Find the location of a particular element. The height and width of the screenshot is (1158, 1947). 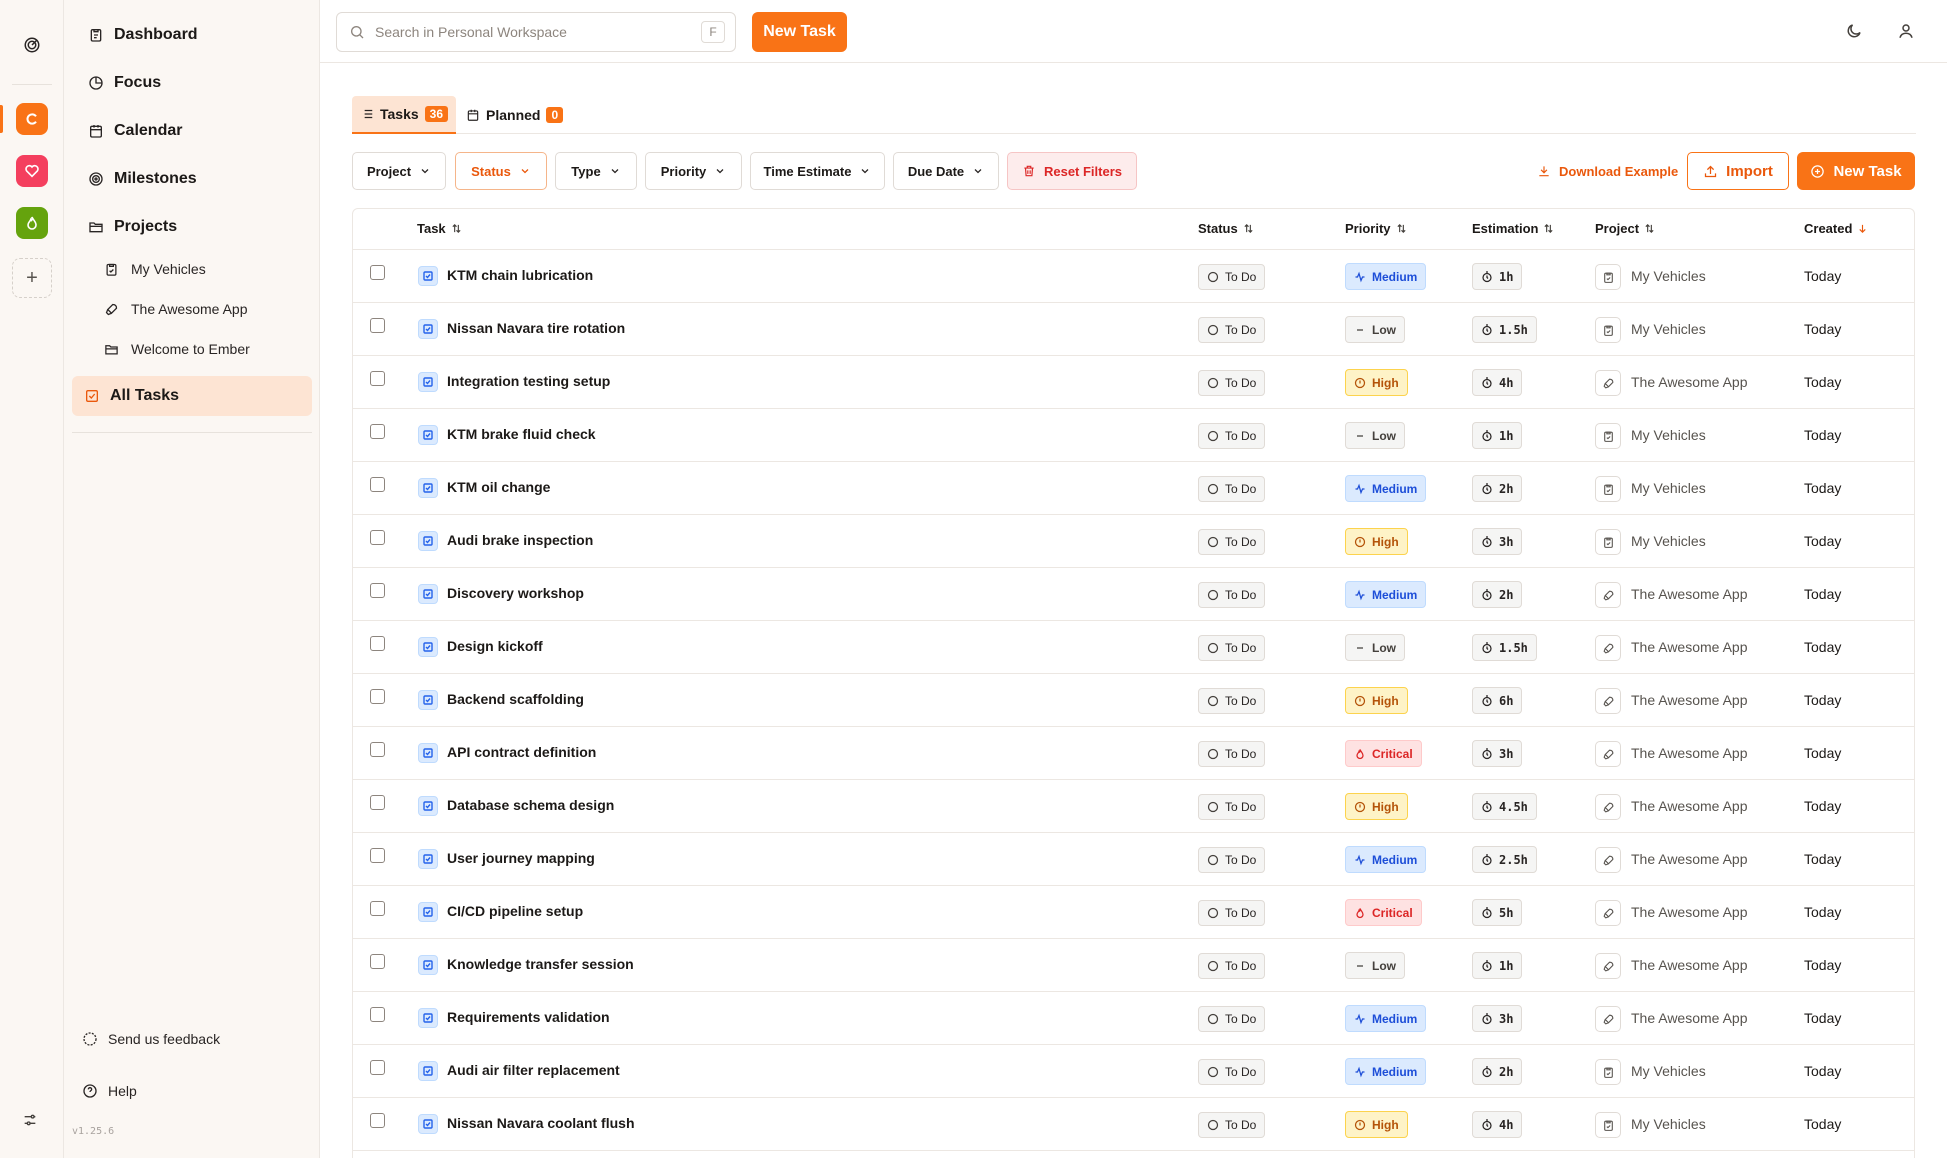

help-link: Help is located at coordinates (109, 1091).